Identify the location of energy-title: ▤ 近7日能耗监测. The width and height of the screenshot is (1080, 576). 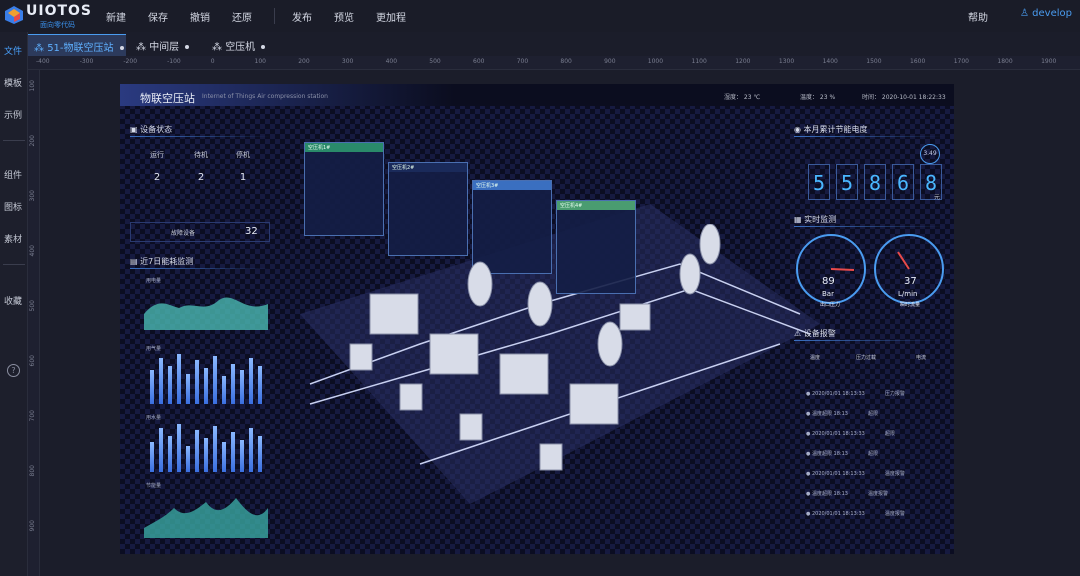
(161, 261).